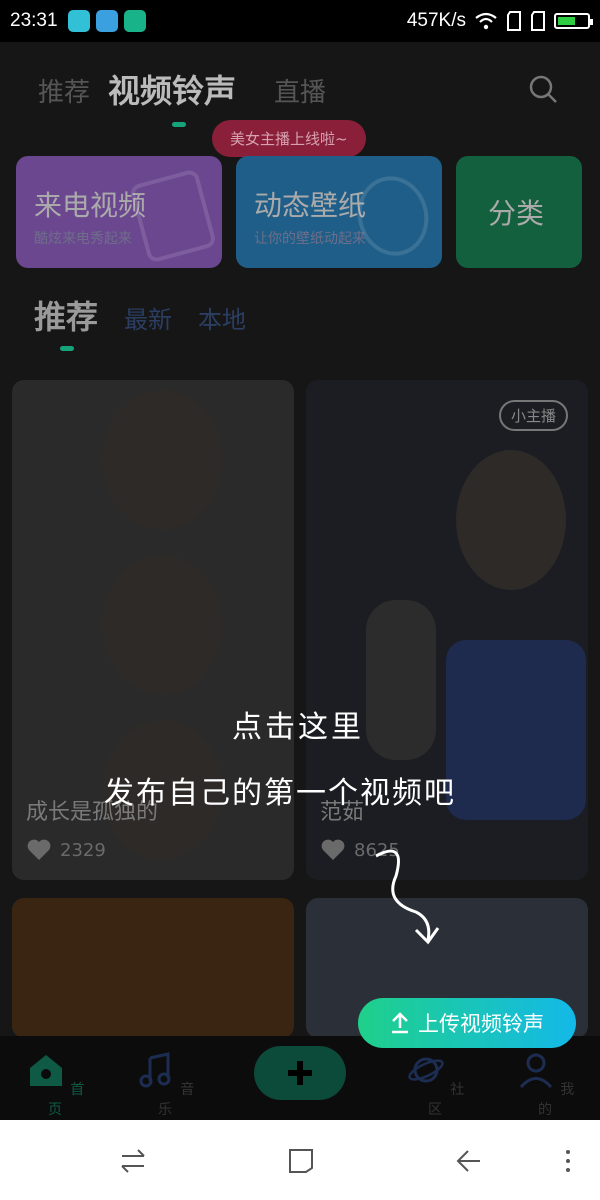 The image size is (600, 1200). I want to click on system-nav-bar, so click(300, 1160).